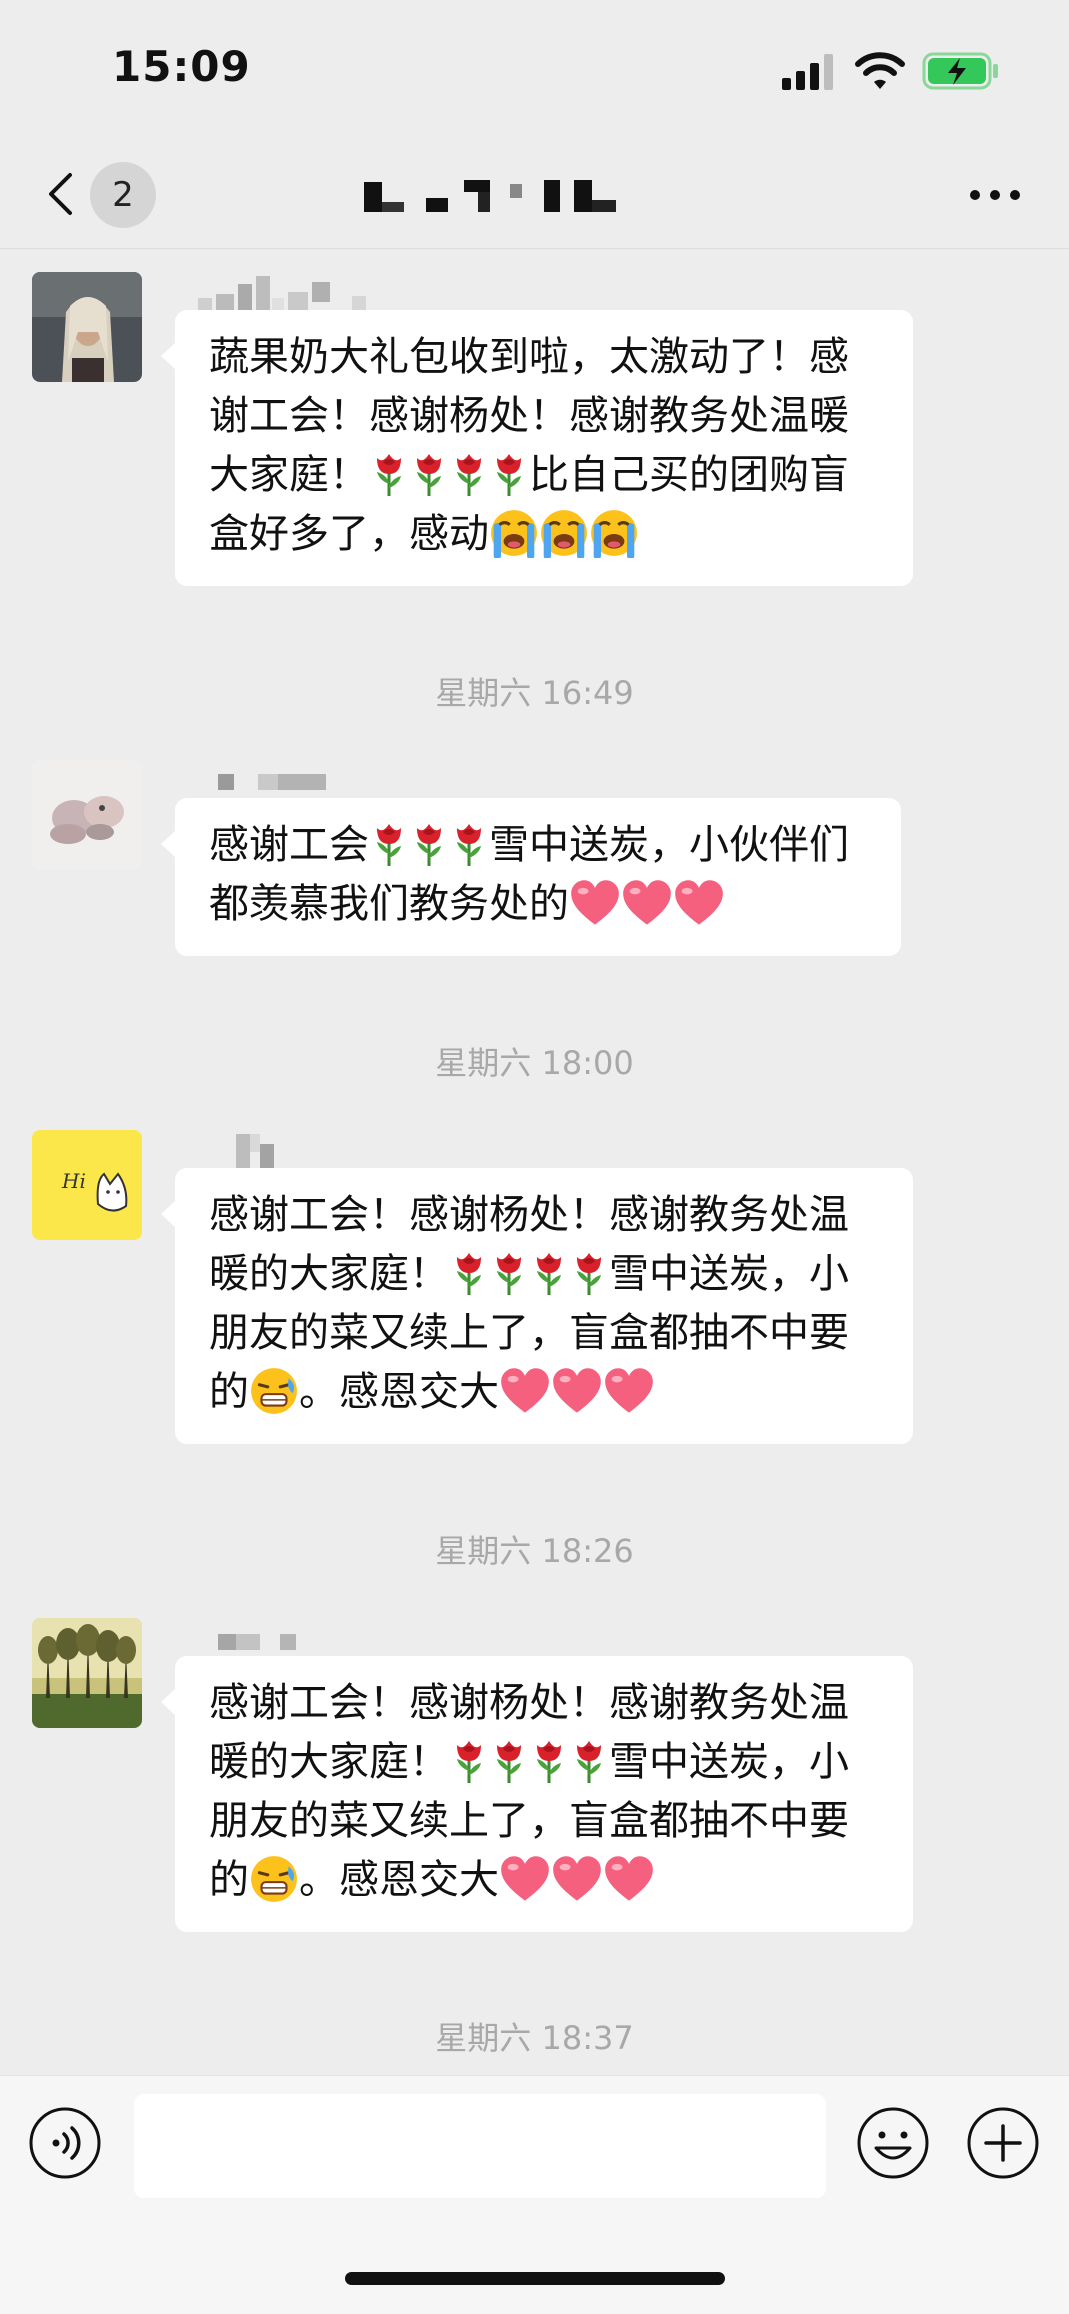 The image size is (1069, 2314). What do you see at coordinates (289, 845) in the screenshot?
I see `message-text: 感谢工会` at bounding box center [289, 845].